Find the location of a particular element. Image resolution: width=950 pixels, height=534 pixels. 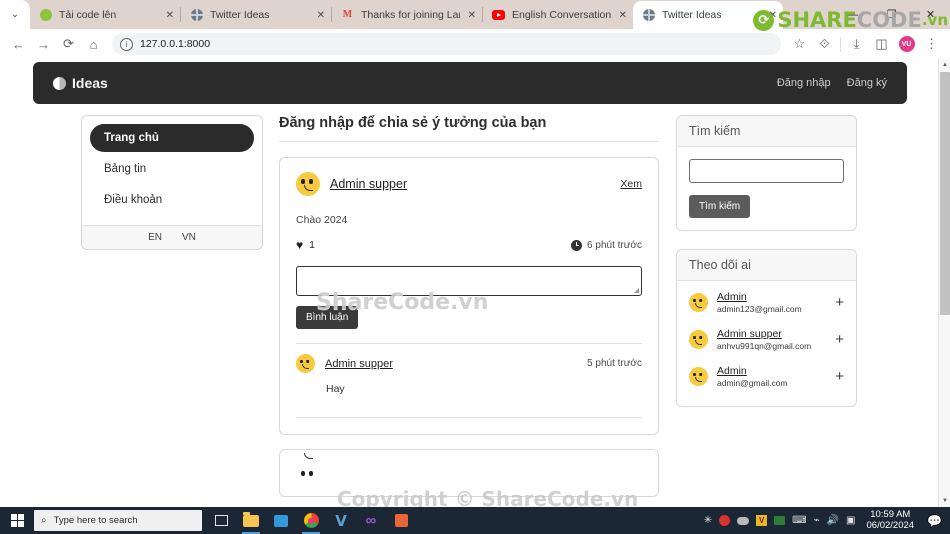

search-submit-button: Tìm kiếm is located at coordinates (720, 206).